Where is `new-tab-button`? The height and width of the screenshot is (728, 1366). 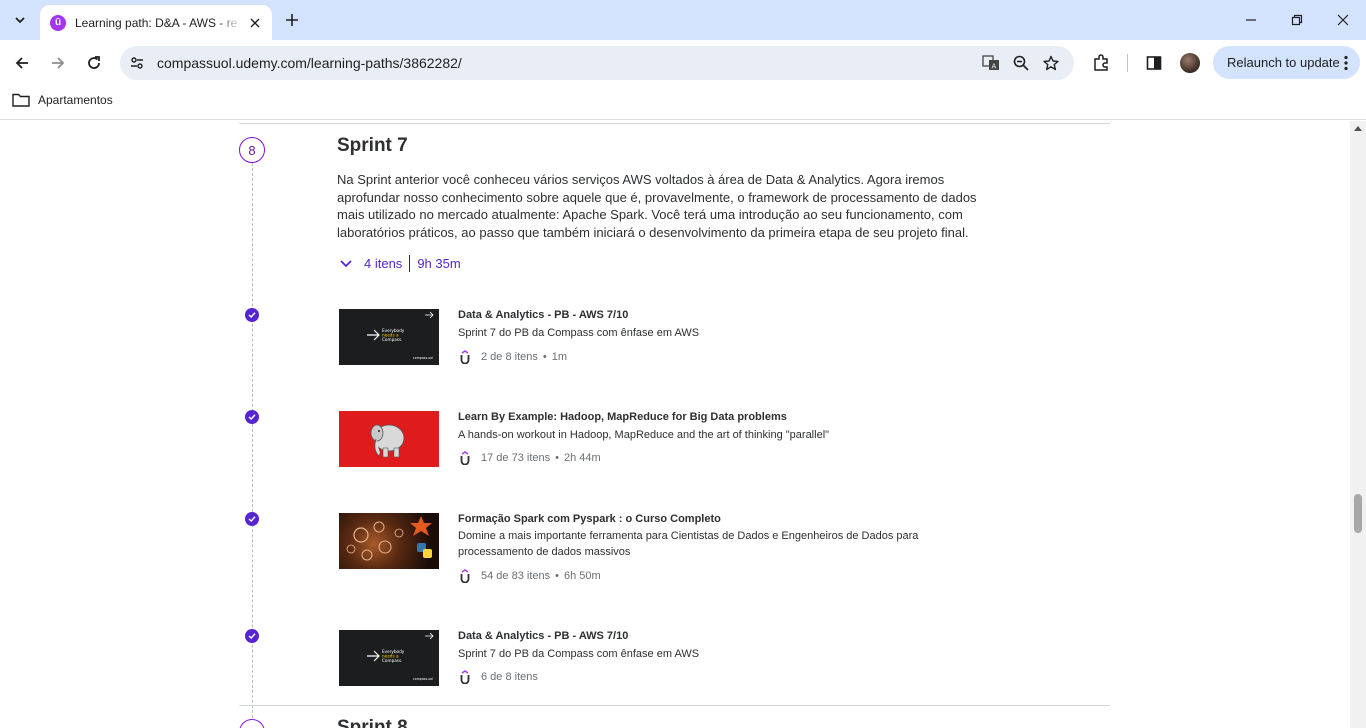
new-tab-button is located at coordinates (292, 20).